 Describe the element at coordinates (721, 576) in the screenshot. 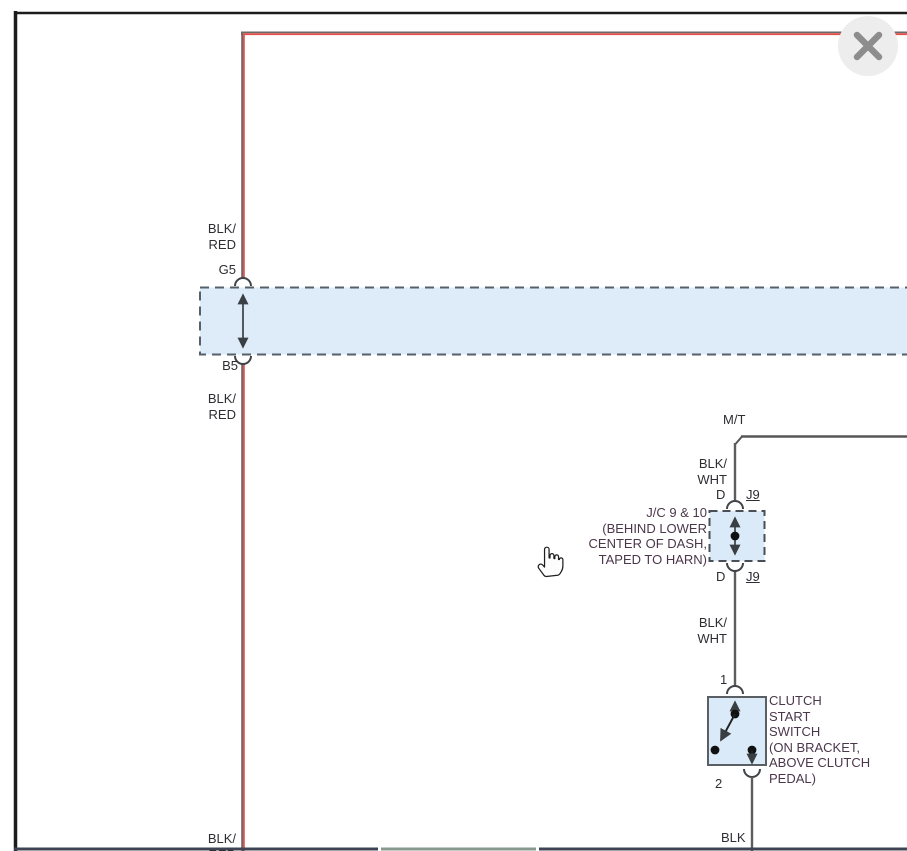

I see `pin-label-d-lower: D` at that location.